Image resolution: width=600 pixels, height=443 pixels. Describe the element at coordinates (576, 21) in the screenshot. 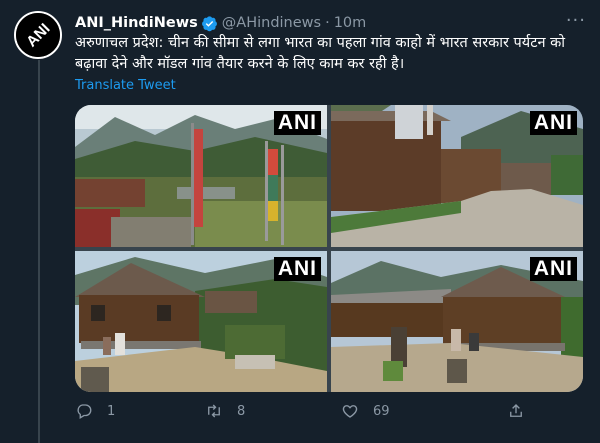

I see `more-icon: ···` at that location.